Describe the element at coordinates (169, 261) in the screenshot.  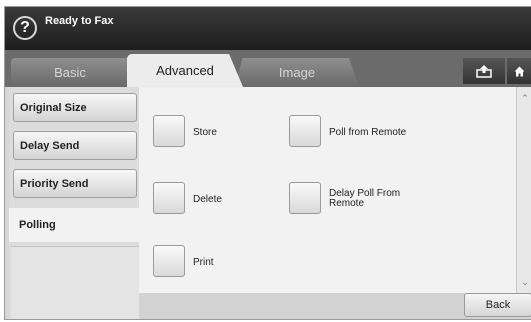
I see `print-checkbox` at that location.